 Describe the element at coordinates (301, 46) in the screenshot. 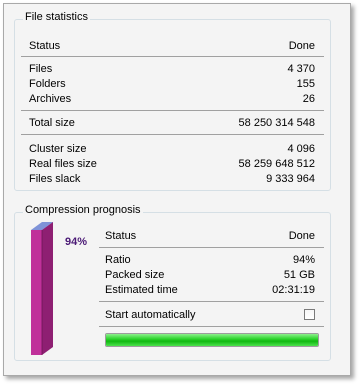

I see `status-value: Done` at that location.